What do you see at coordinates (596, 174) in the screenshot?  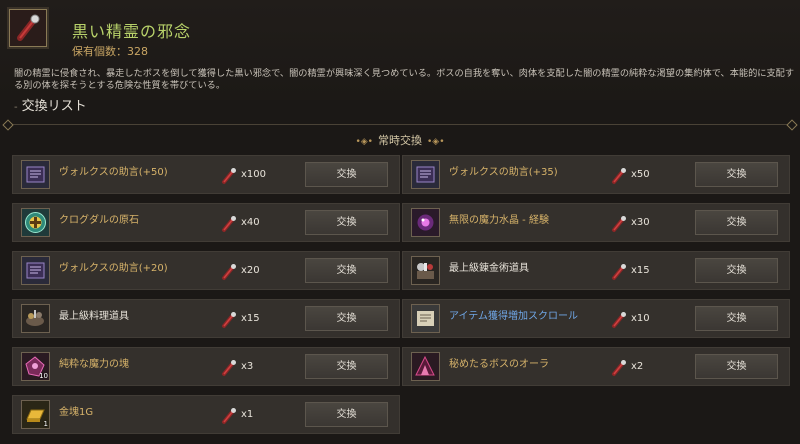 I see `exchange-item-row: ヴォルクスの助言(+35) x50 交換` at bounding box center [596, 174].